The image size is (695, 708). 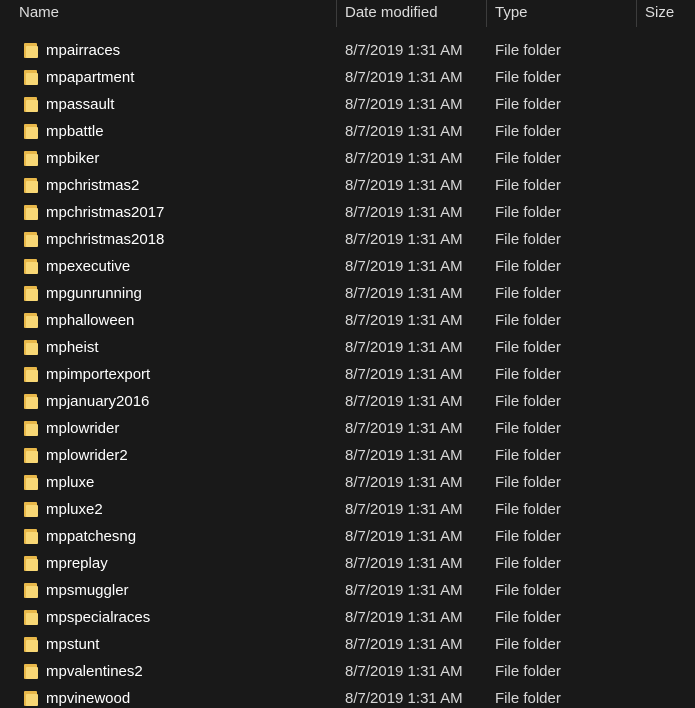 What do you see at coordinates (347, 428) in the screenshot?
I see `file-row: mplowrider 8/7/2019 1:31 AM File folder` at bounding box center [347, 428].